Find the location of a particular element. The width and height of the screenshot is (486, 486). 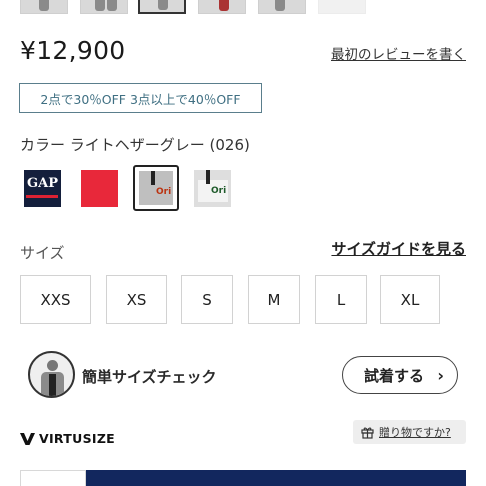

virtusize-logo: VIRTUSIZE is located at coordinates (67, 438).